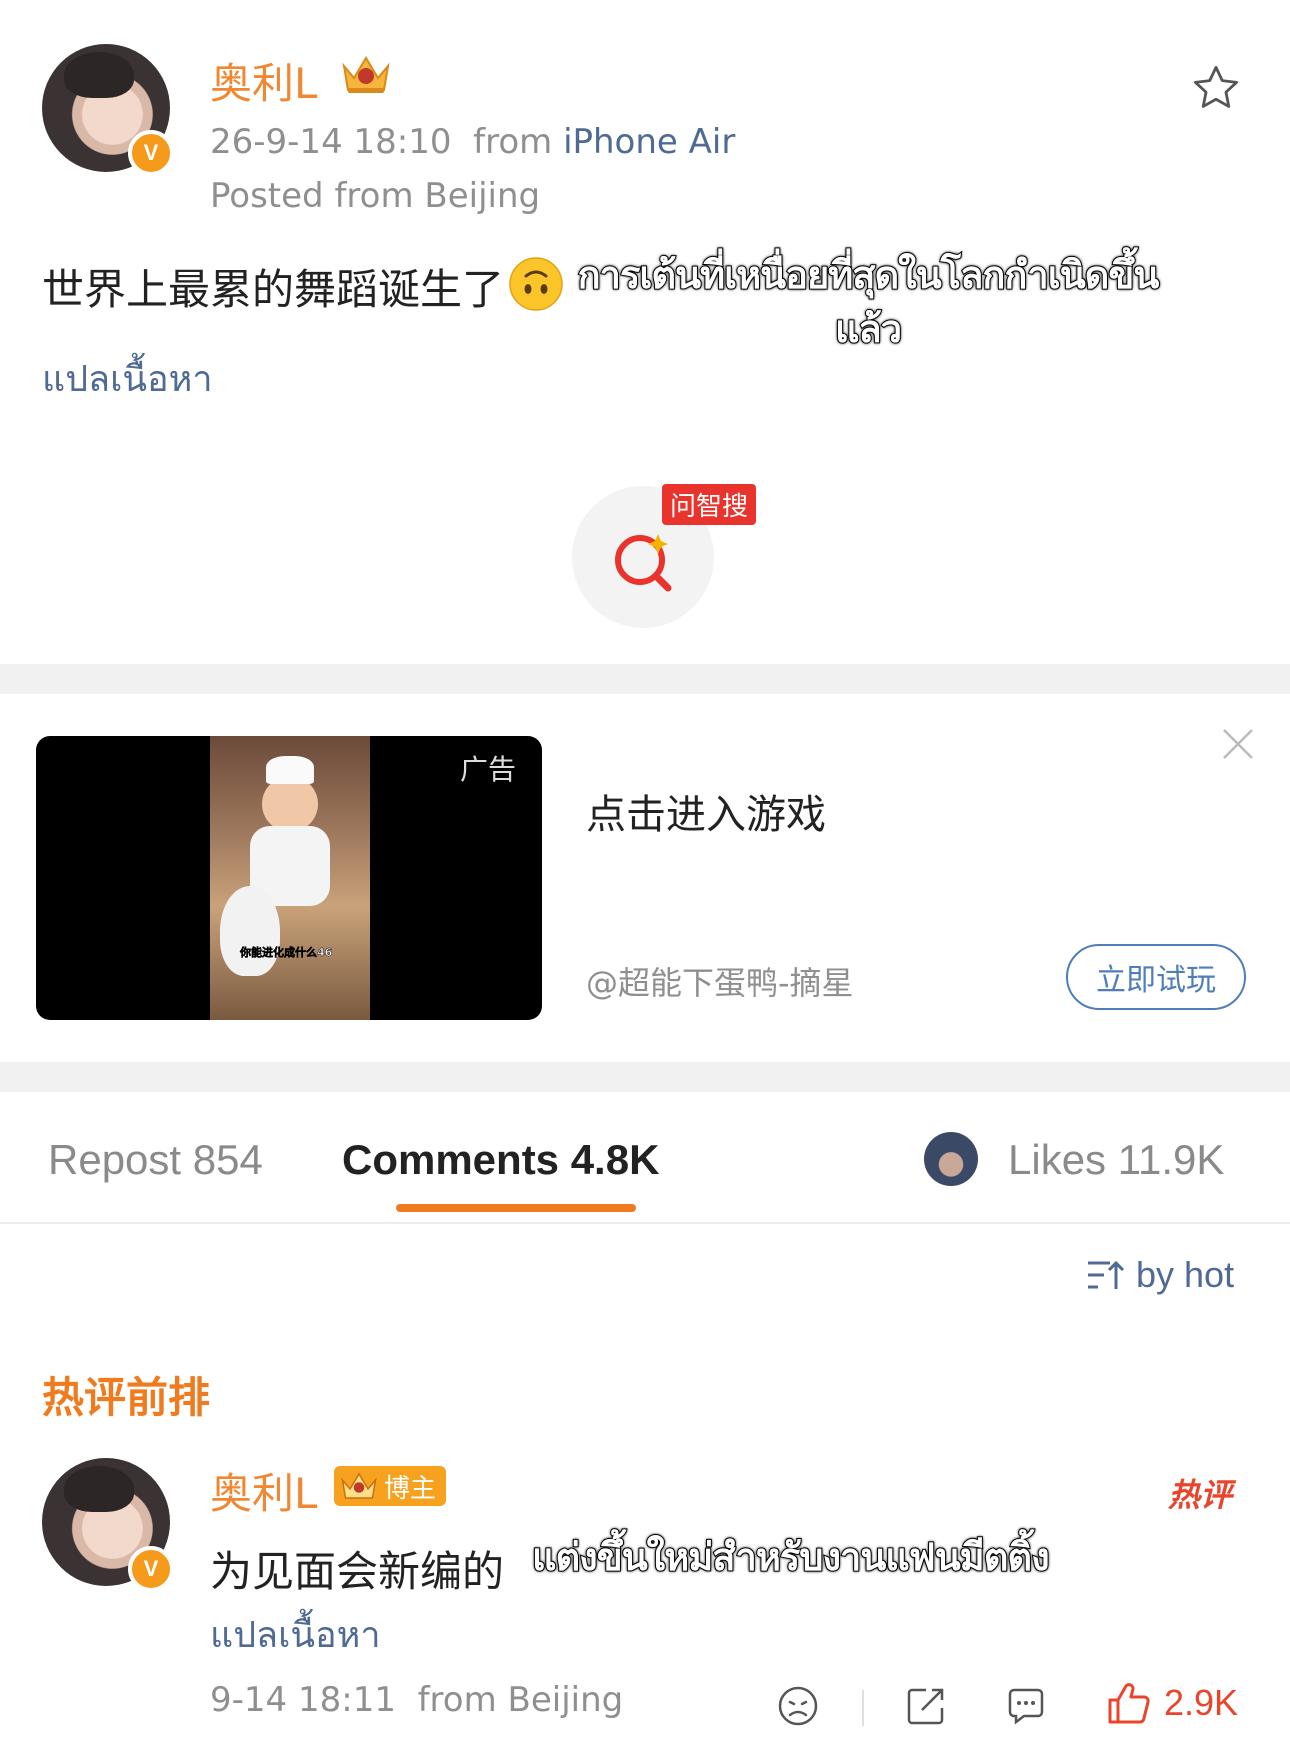 This screenshot has height=1748, width=1290. I want to click on comment-caption-overlay: แต่งขึ้นใหม่สำหรับงานแฟนมีตติ้ง, so click(791, 1557).